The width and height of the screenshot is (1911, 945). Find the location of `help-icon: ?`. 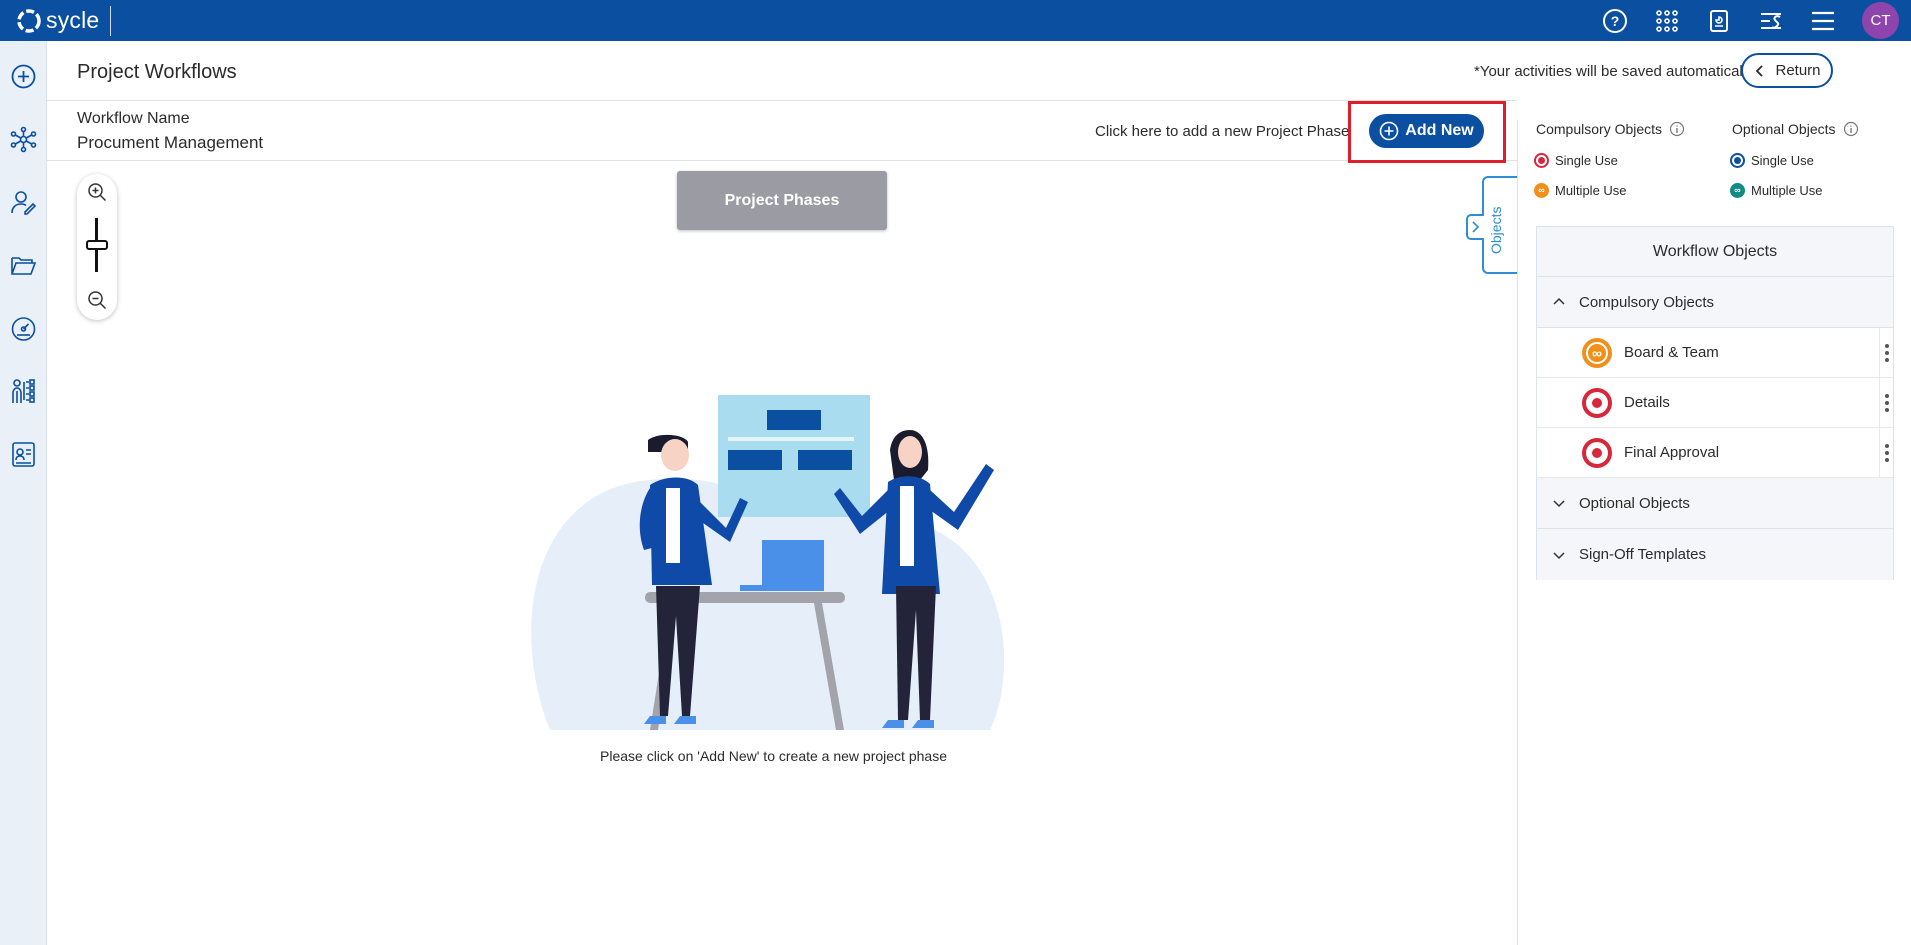

help-icon: ? is located at coordinates (1615, 21).